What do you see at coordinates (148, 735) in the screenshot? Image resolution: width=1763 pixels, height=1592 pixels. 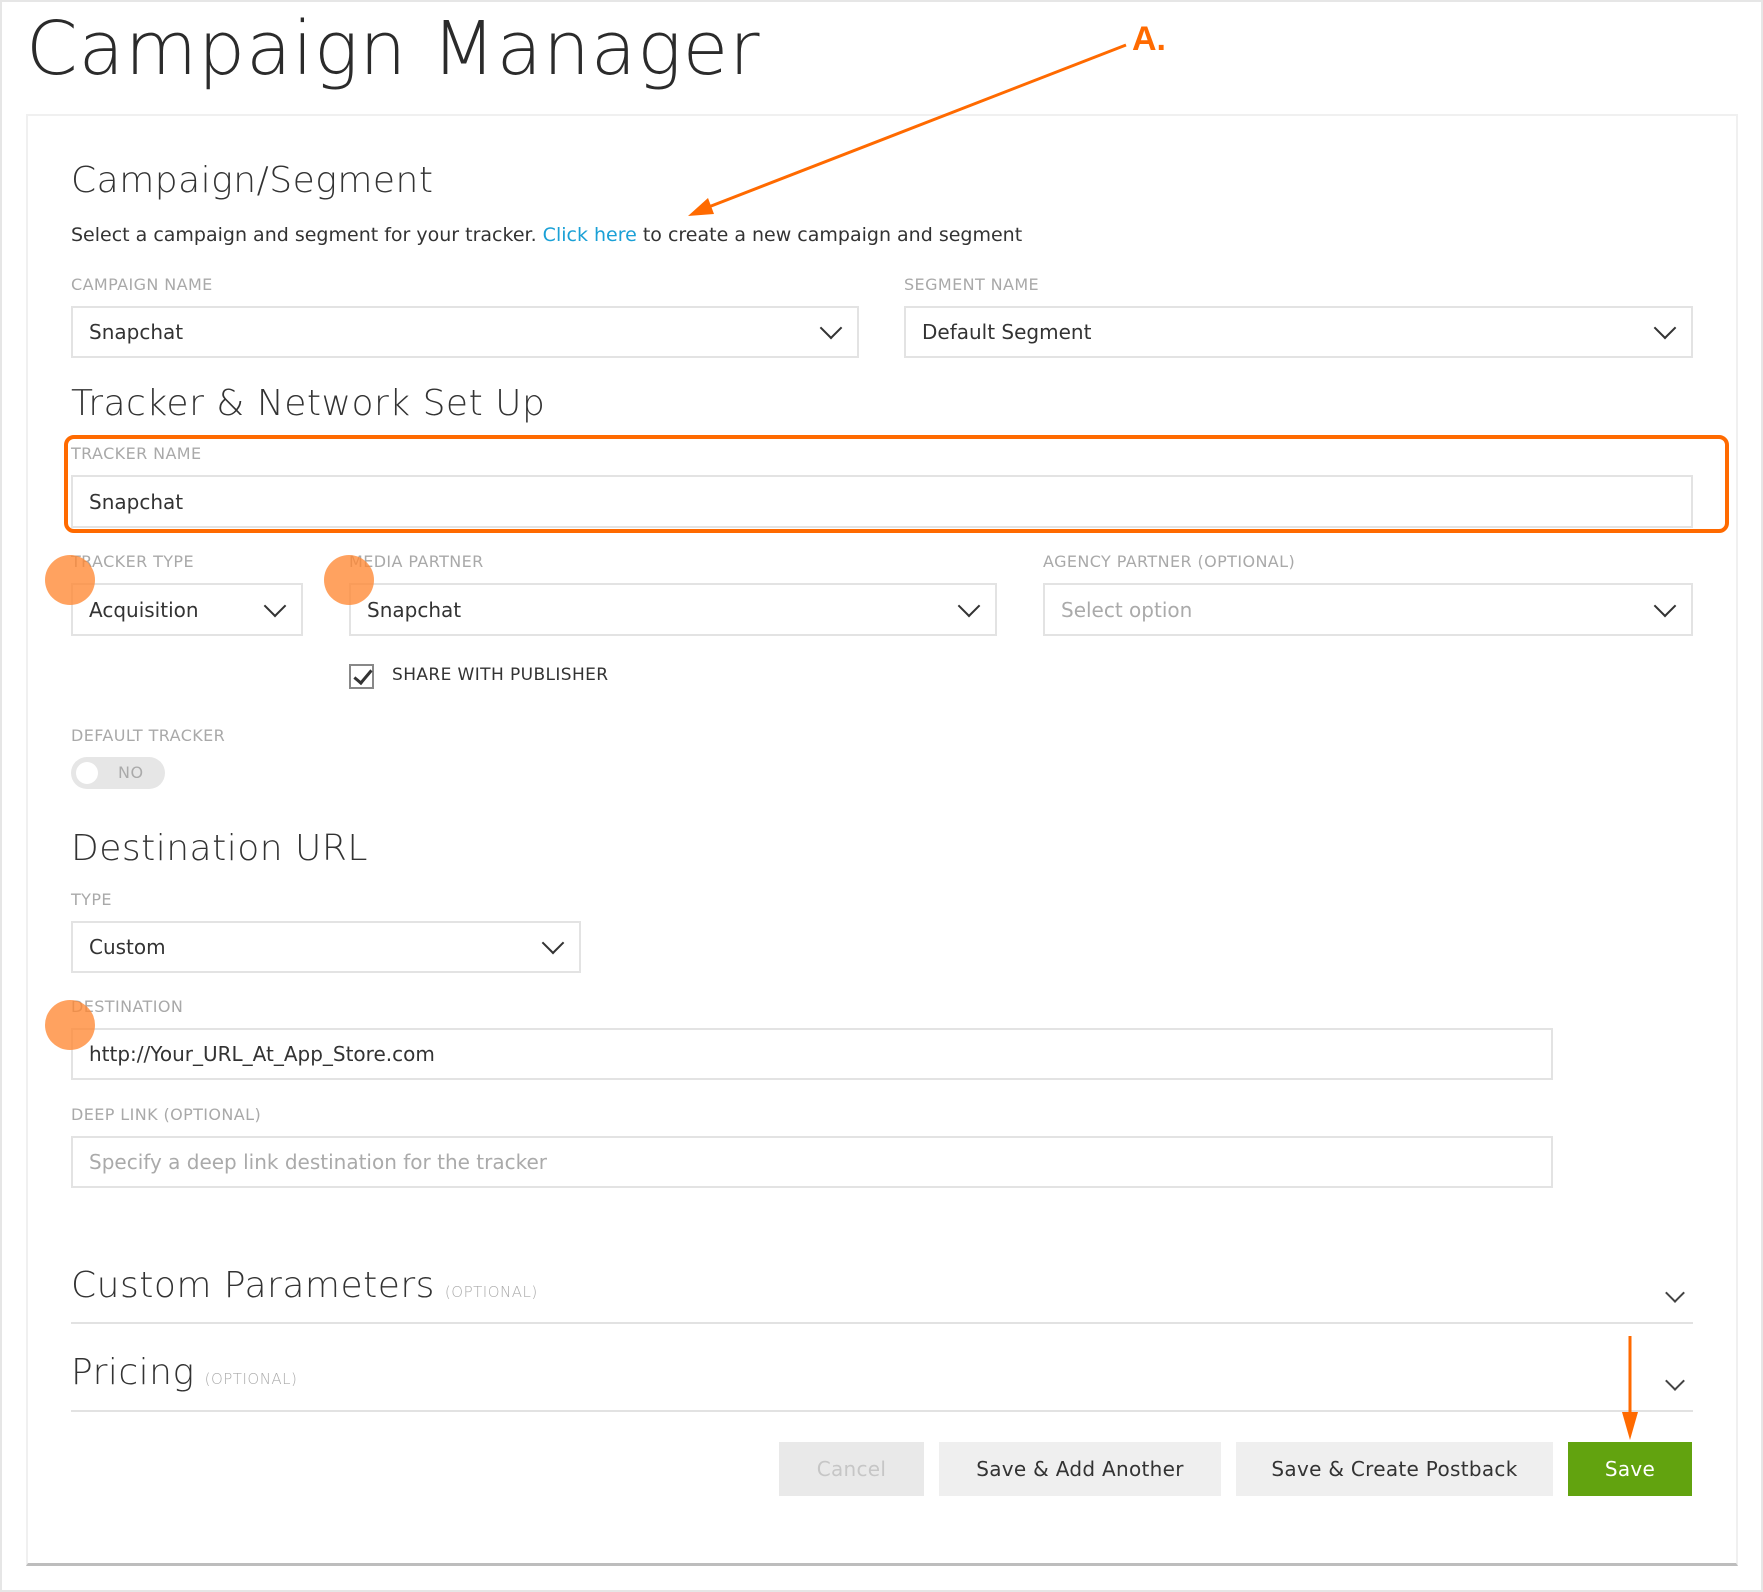 I see `default-tracker-label: DEFAULT TRACKER` at bounding box center [148, 735].